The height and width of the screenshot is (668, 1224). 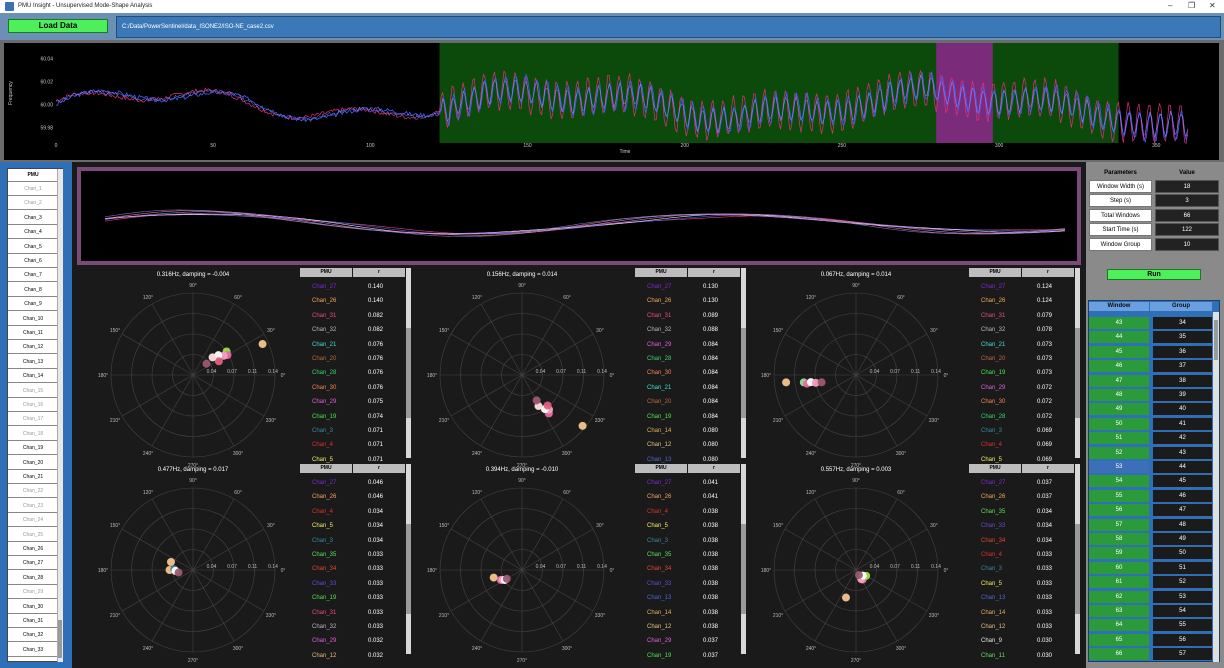 I want to click on load-data-button: Load Data, so click(x=58, y=26).